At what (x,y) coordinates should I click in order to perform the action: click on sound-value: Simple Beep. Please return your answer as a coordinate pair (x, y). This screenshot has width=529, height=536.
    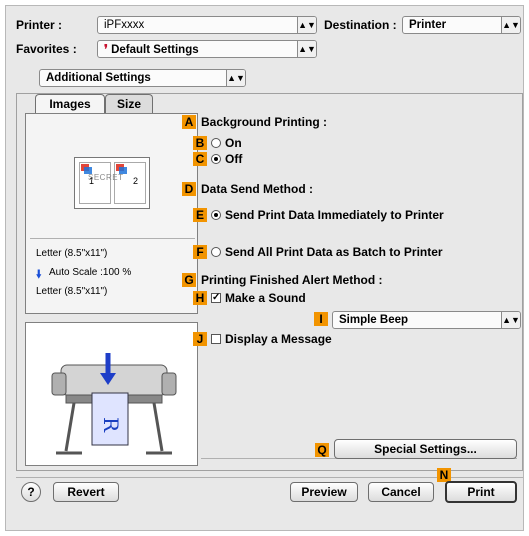
    Looking at the image, I should click on (374, 320).